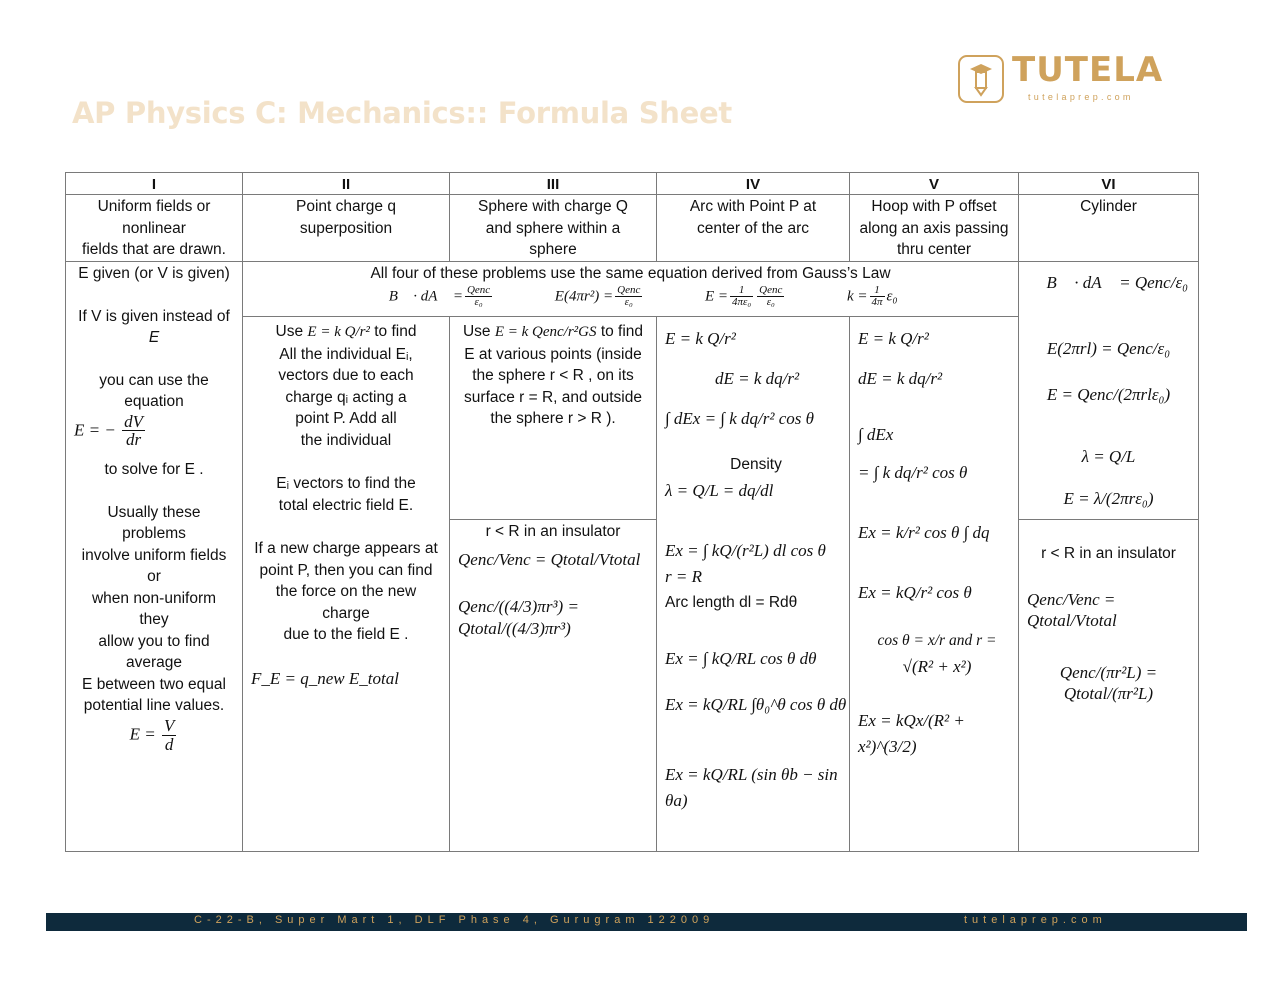 This screenshot has height=989, width=1280. Describe the element at coordinates (346, 483) in the screenshot. I see `col2-text: Eᵢ vectors to find the` at that location.